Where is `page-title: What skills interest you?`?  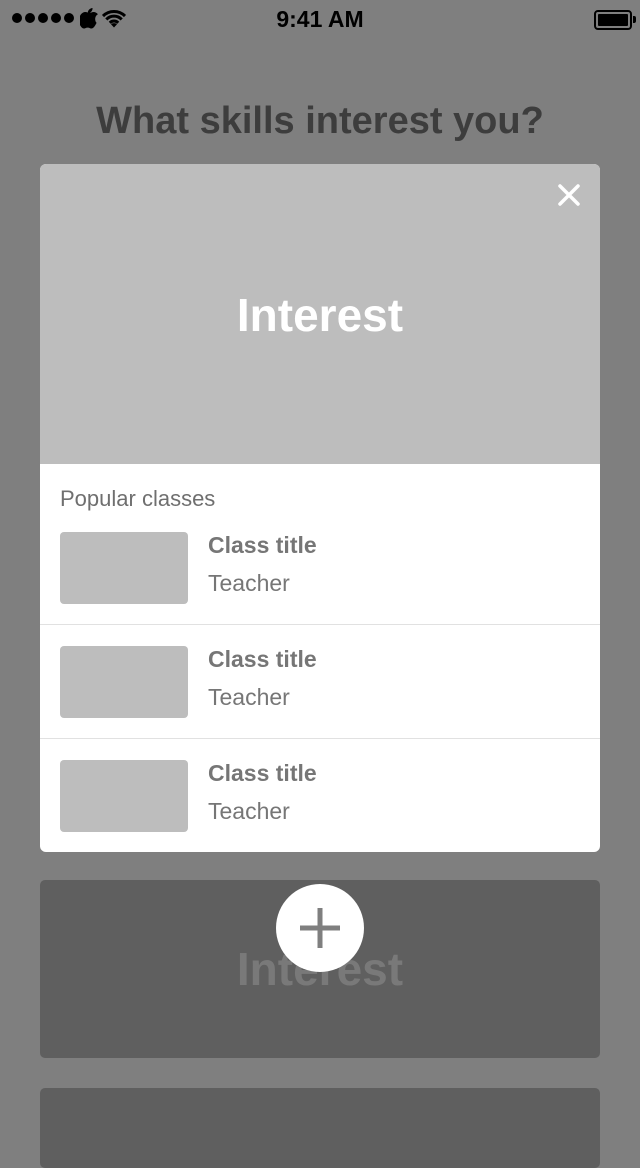
page-title: What skills interest you? is located at coordinates (320, 121).